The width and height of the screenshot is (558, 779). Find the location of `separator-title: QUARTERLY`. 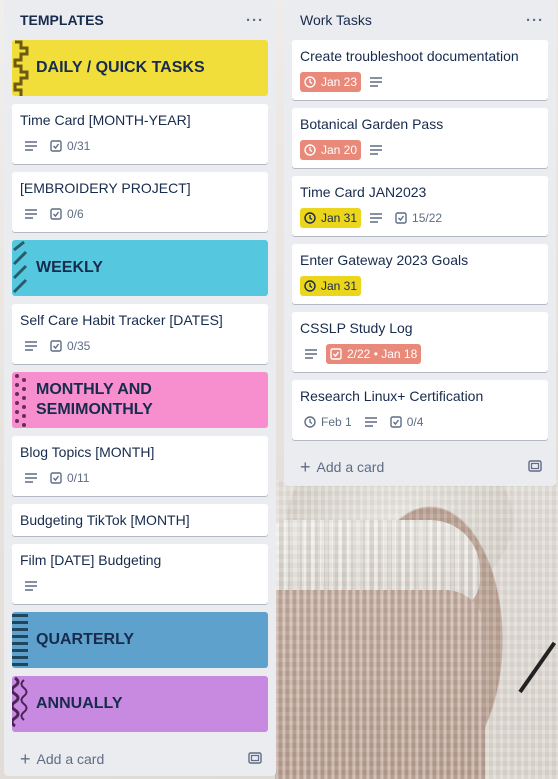

separator-title: QUARTERLY is located at coordinates (85, 639).